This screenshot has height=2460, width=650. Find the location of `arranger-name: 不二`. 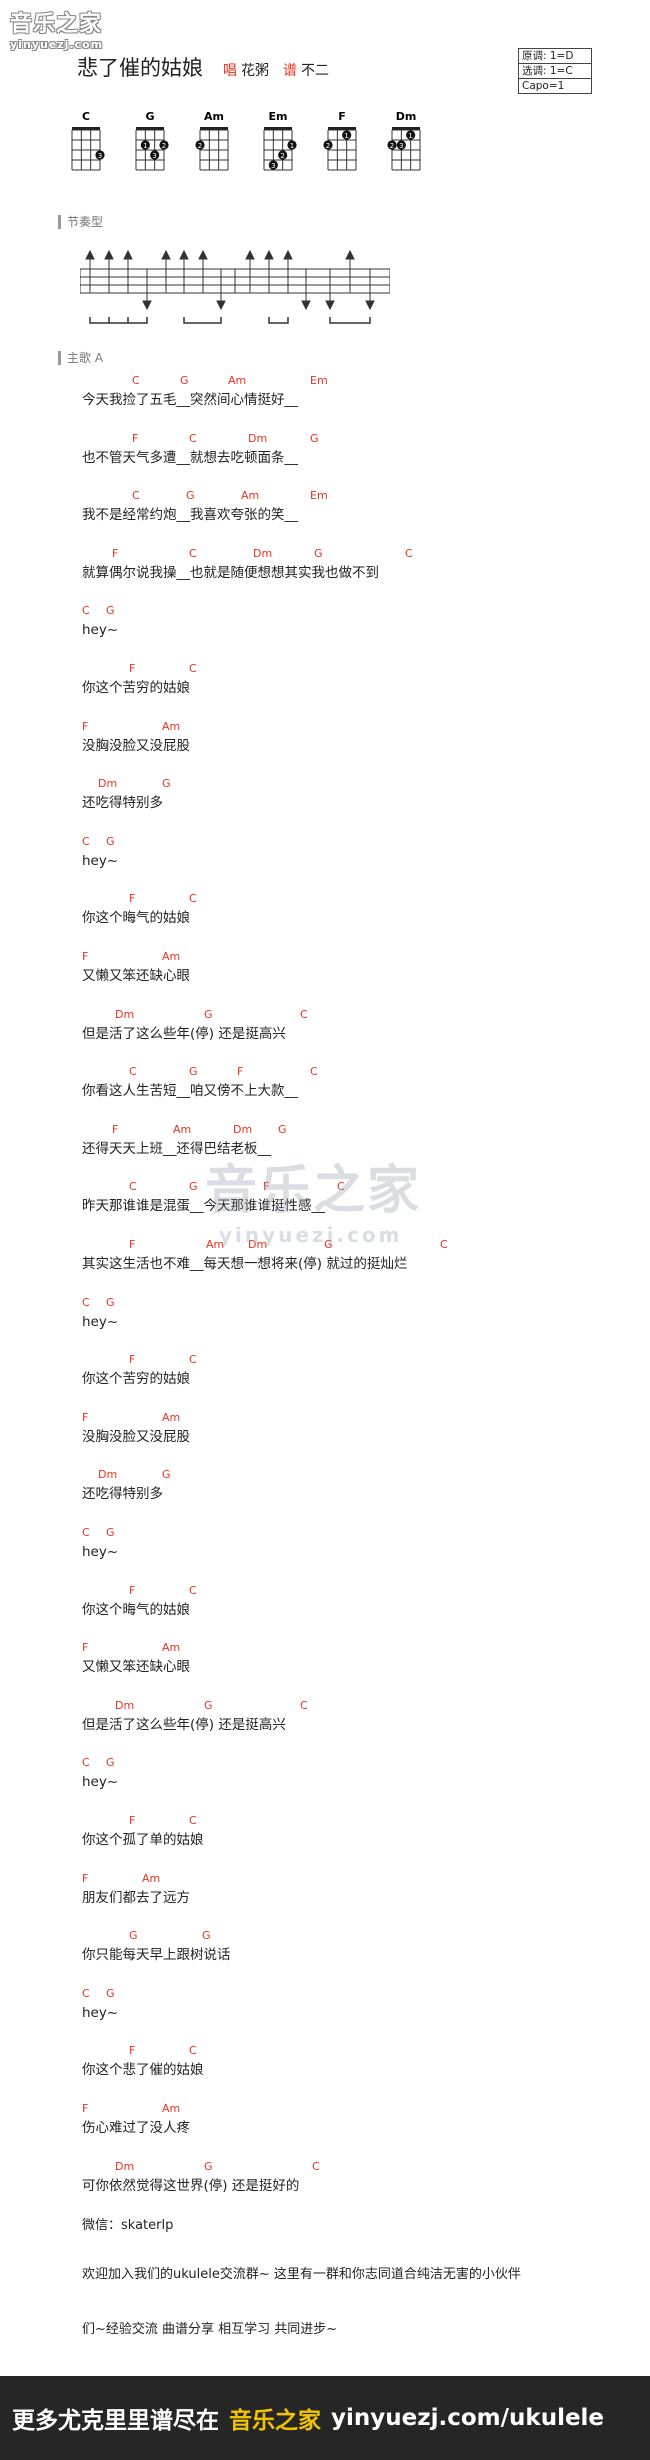

arranger-name: 不二 is located at coordinates (315, 71).